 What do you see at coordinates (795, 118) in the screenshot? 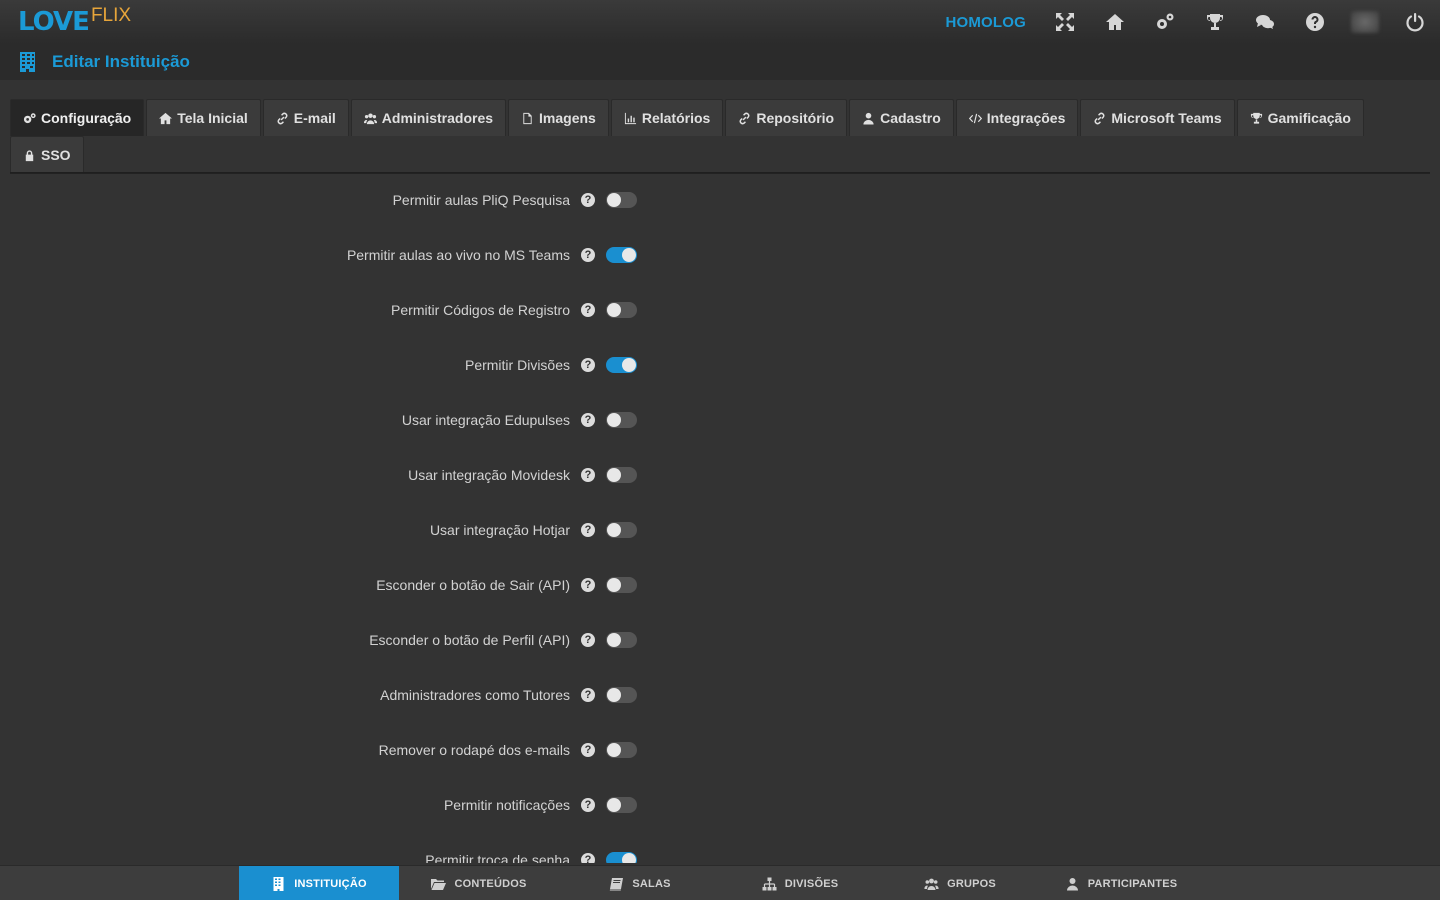
I see `tab-label: Repositório` at bounding box center [795, 118].